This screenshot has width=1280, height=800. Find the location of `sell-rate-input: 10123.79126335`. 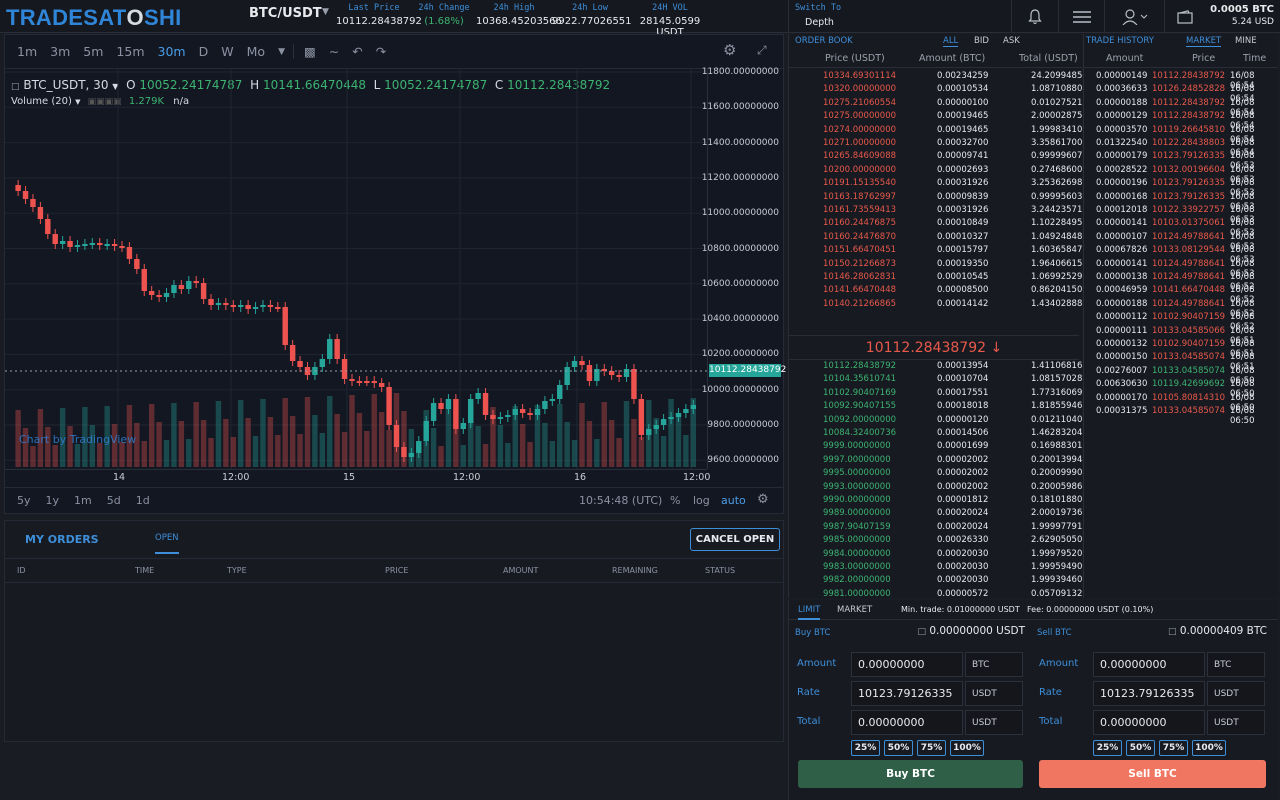

sell-rate-input: 10123.79126335 is located at coordinates (1149, 693).